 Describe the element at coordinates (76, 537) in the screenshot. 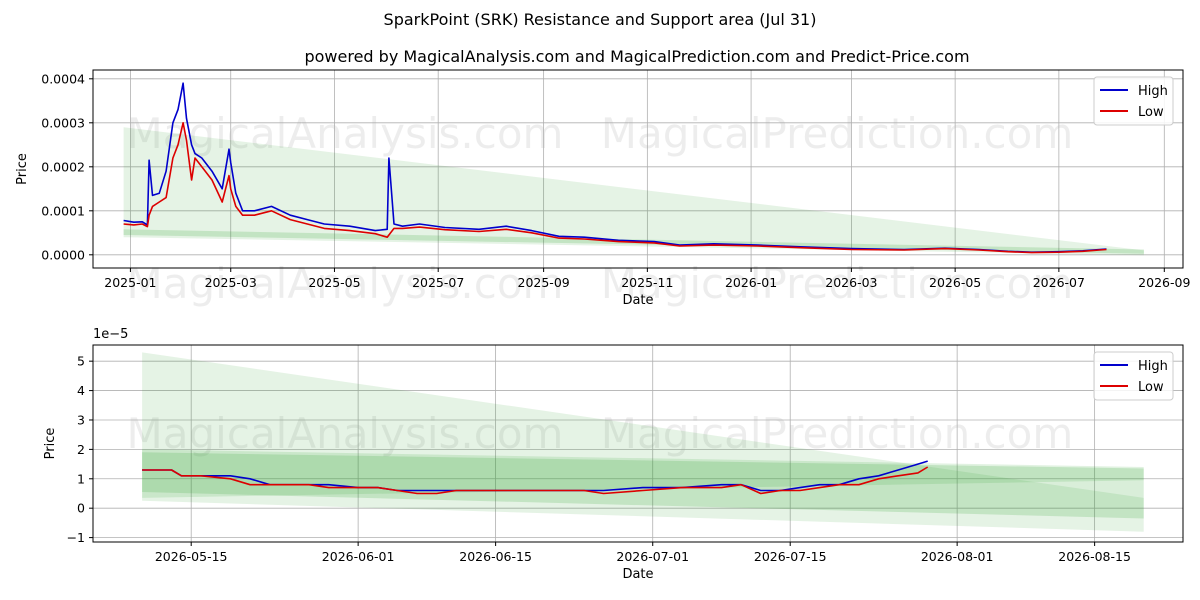

I see `y-tick-label: −1` at that location.